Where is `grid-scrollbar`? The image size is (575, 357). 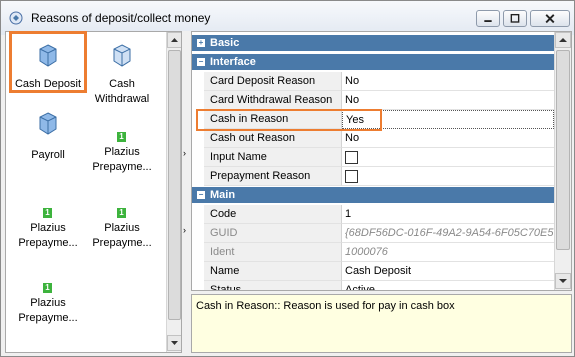
grid-scrollbar is located at coordinates (562, 161).